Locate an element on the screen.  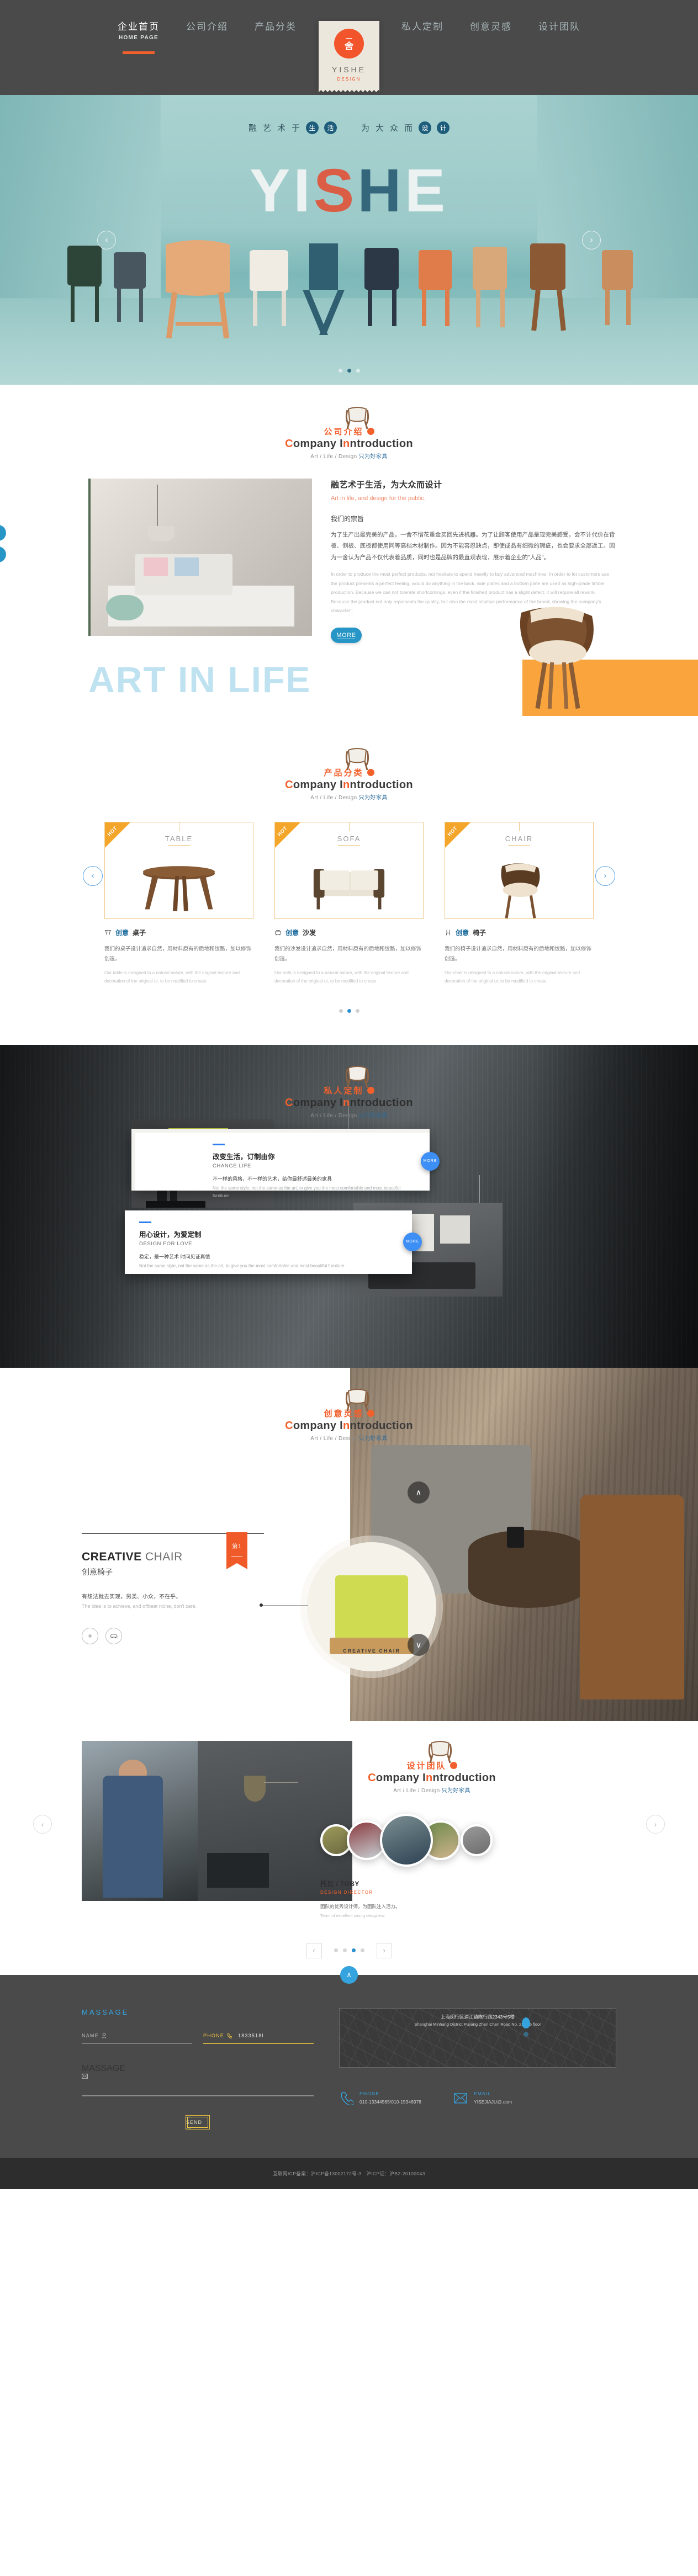
slogan-char: 大 is located at coordinates (380, 128).